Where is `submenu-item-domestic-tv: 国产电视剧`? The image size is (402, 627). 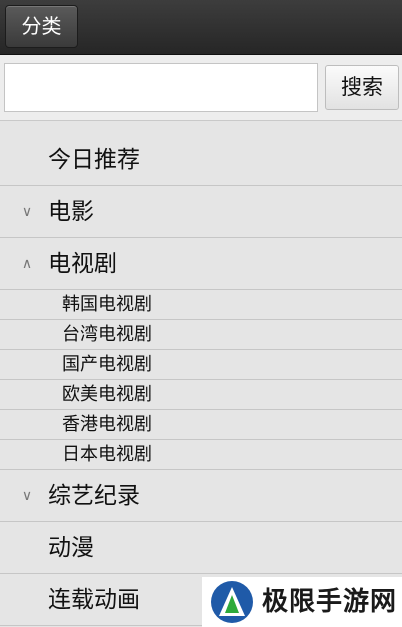 submenu-item-domestic-tv: 国产电视剧 is located at coordinates (201, 365).